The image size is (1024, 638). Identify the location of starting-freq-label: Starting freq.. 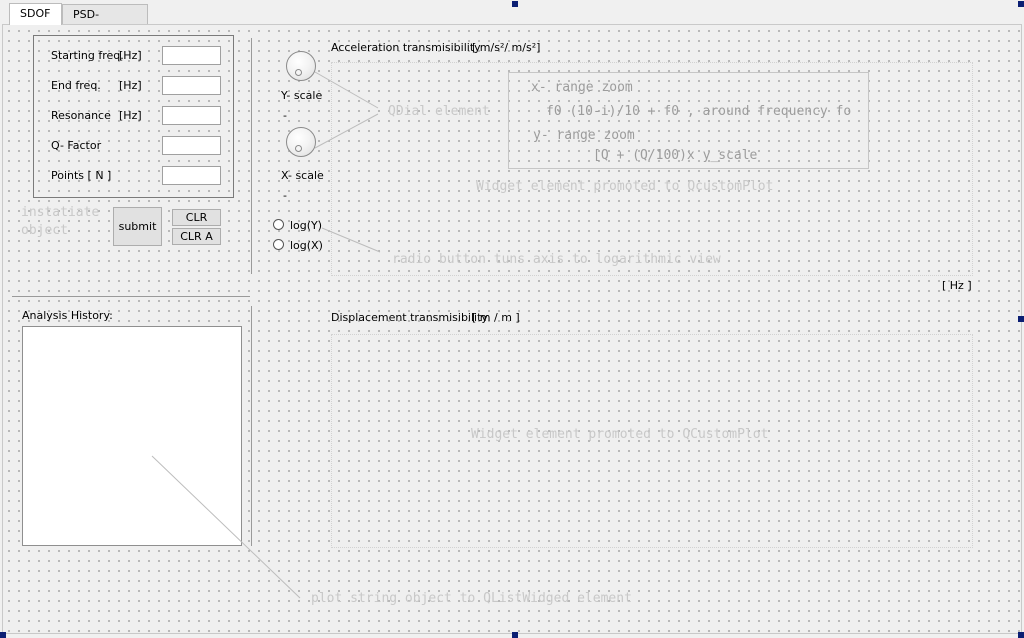
(87, 55).